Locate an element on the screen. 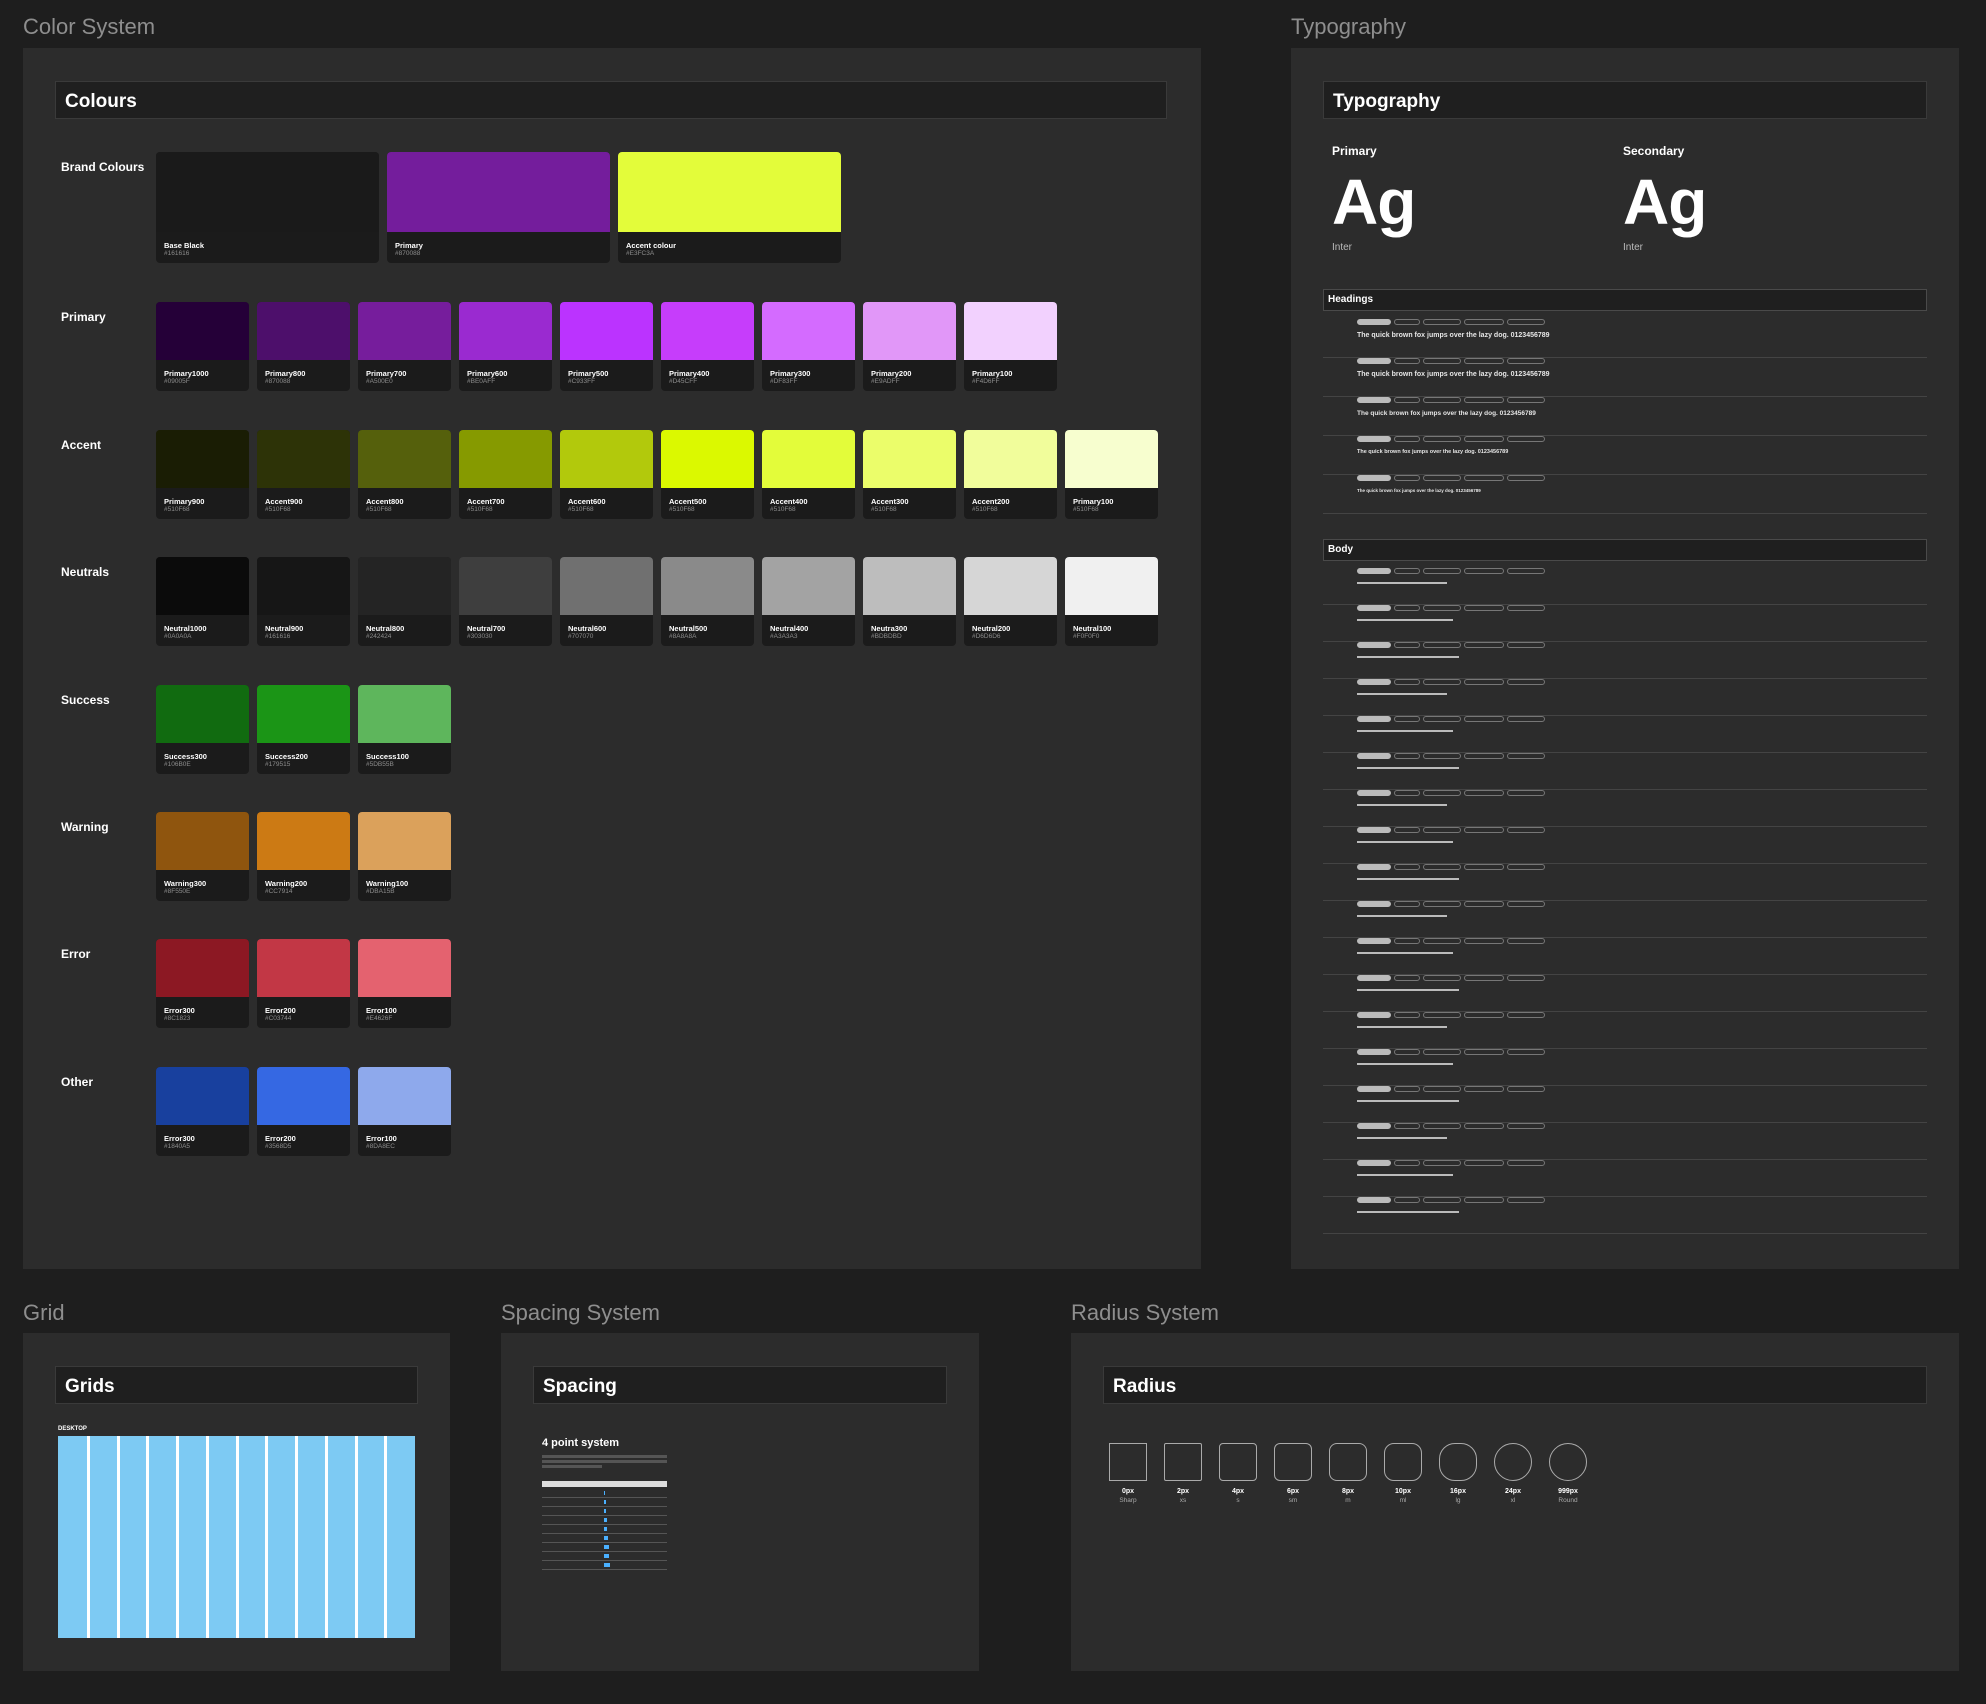 This screenshot has height=1704, width=1986. grids-frame: Grids DESKTOP is located at coordinates (236, 1502).